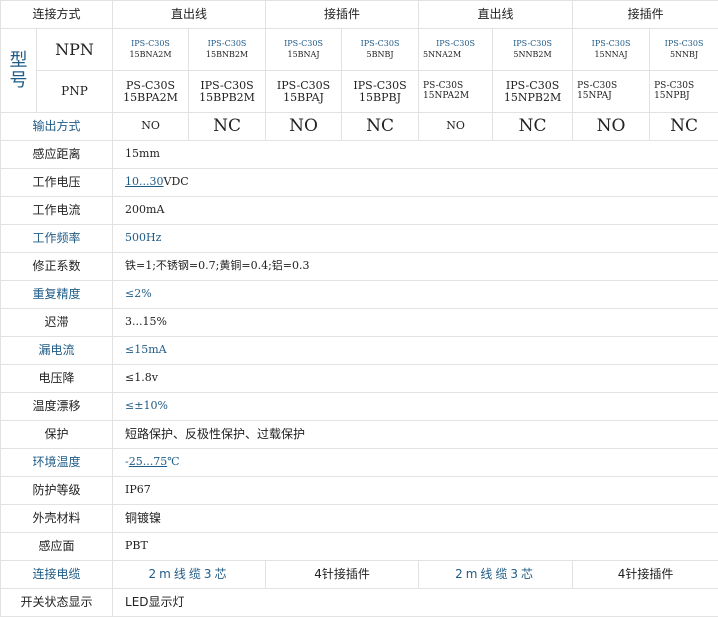 This screenshot has width=718, height=618. I want to click on indicator-value: LED显示灯, so click(415, 602).